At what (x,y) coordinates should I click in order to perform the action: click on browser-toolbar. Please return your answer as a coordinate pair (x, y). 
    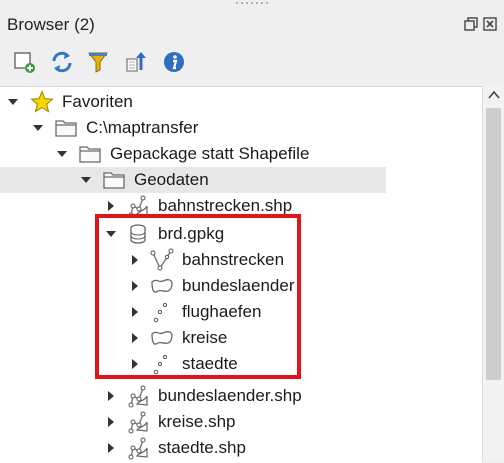
    Looking at the image, I should click on (252, 62).